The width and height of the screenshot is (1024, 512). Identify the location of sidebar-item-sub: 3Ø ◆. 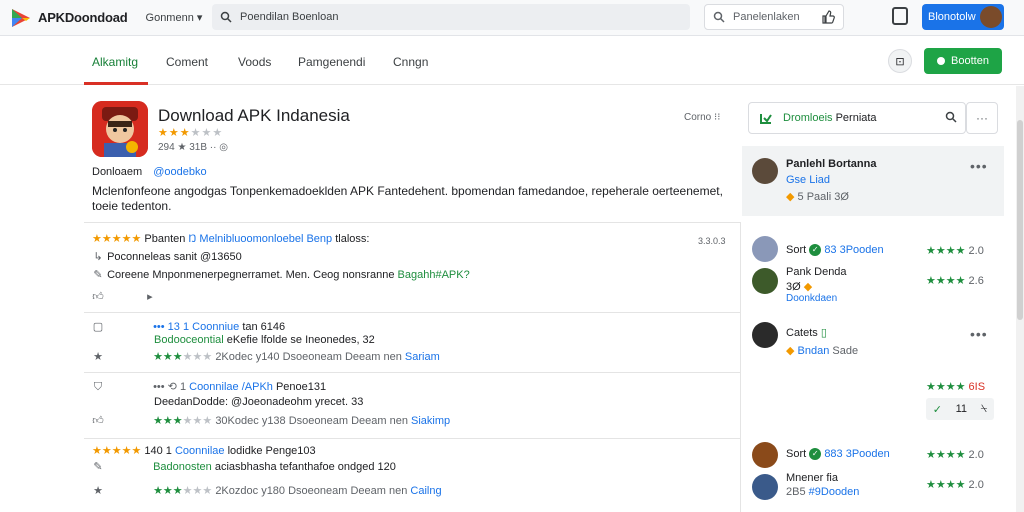
(799, 286).